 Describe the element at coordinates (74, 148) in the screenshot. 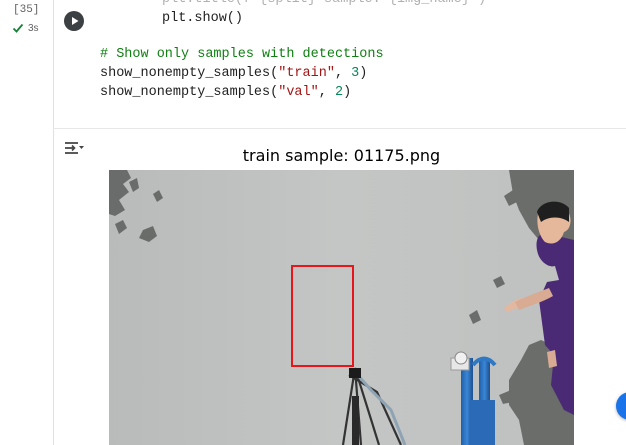

I see `output-menu-icon` at that location.